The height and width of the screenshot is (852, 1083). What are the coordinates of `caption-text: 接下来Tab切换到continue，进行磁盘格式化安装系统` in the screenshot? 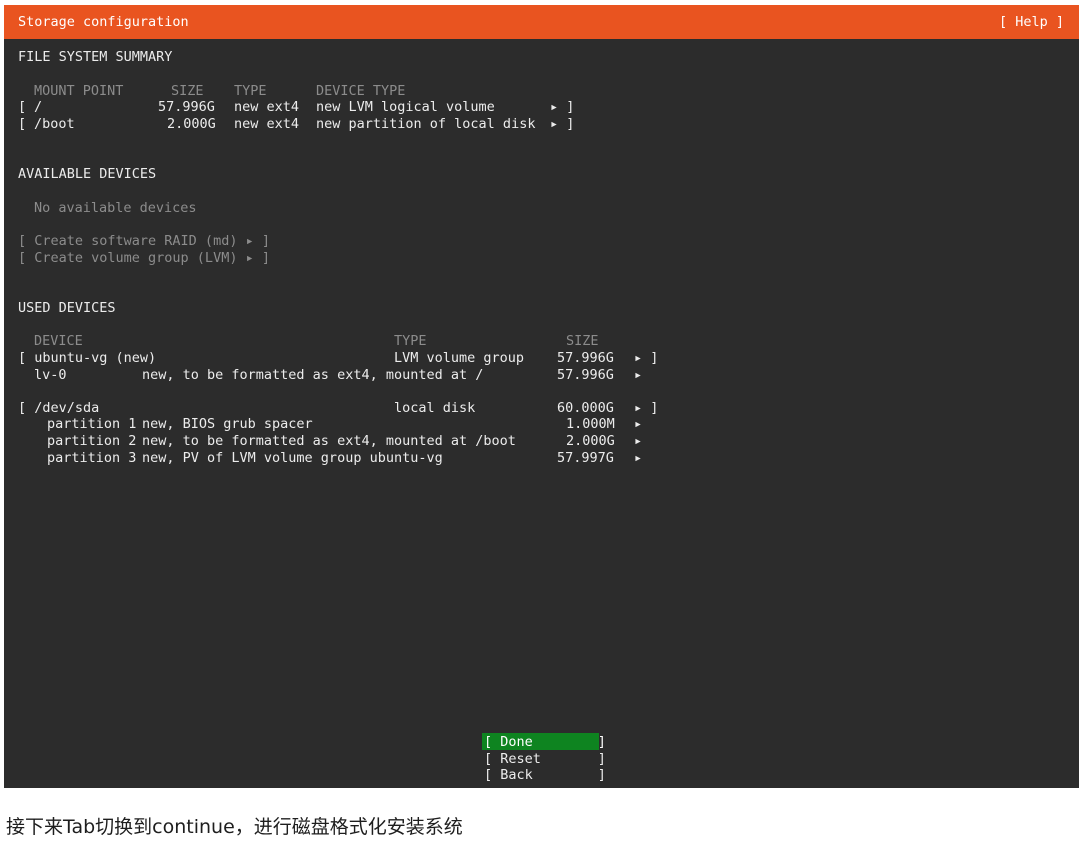 It's located at (234, 827).